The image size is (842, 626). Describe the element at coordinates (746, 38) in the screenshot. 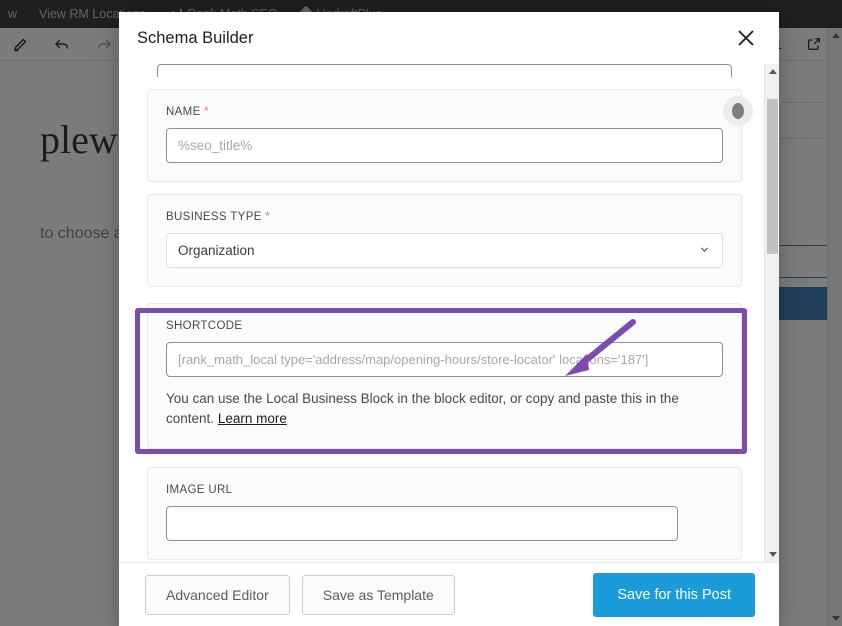

I see `close-icon` at that location.